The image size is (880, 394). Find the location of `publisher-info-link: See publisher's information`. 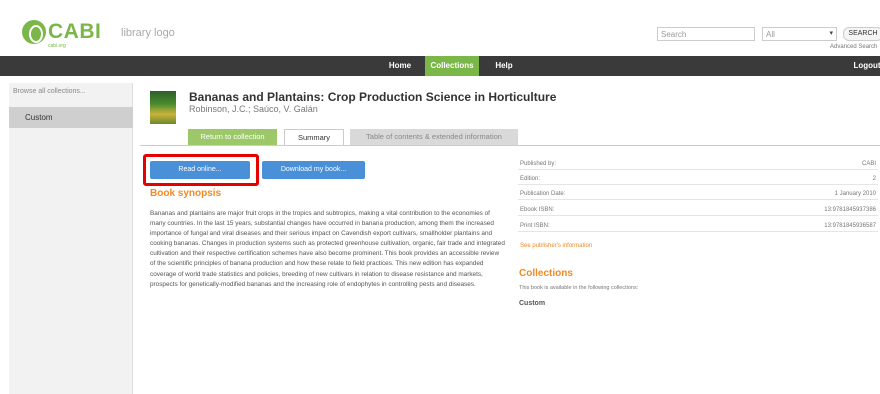

publisher-info-link: See publisher's information is located at coordinates (556, 246).